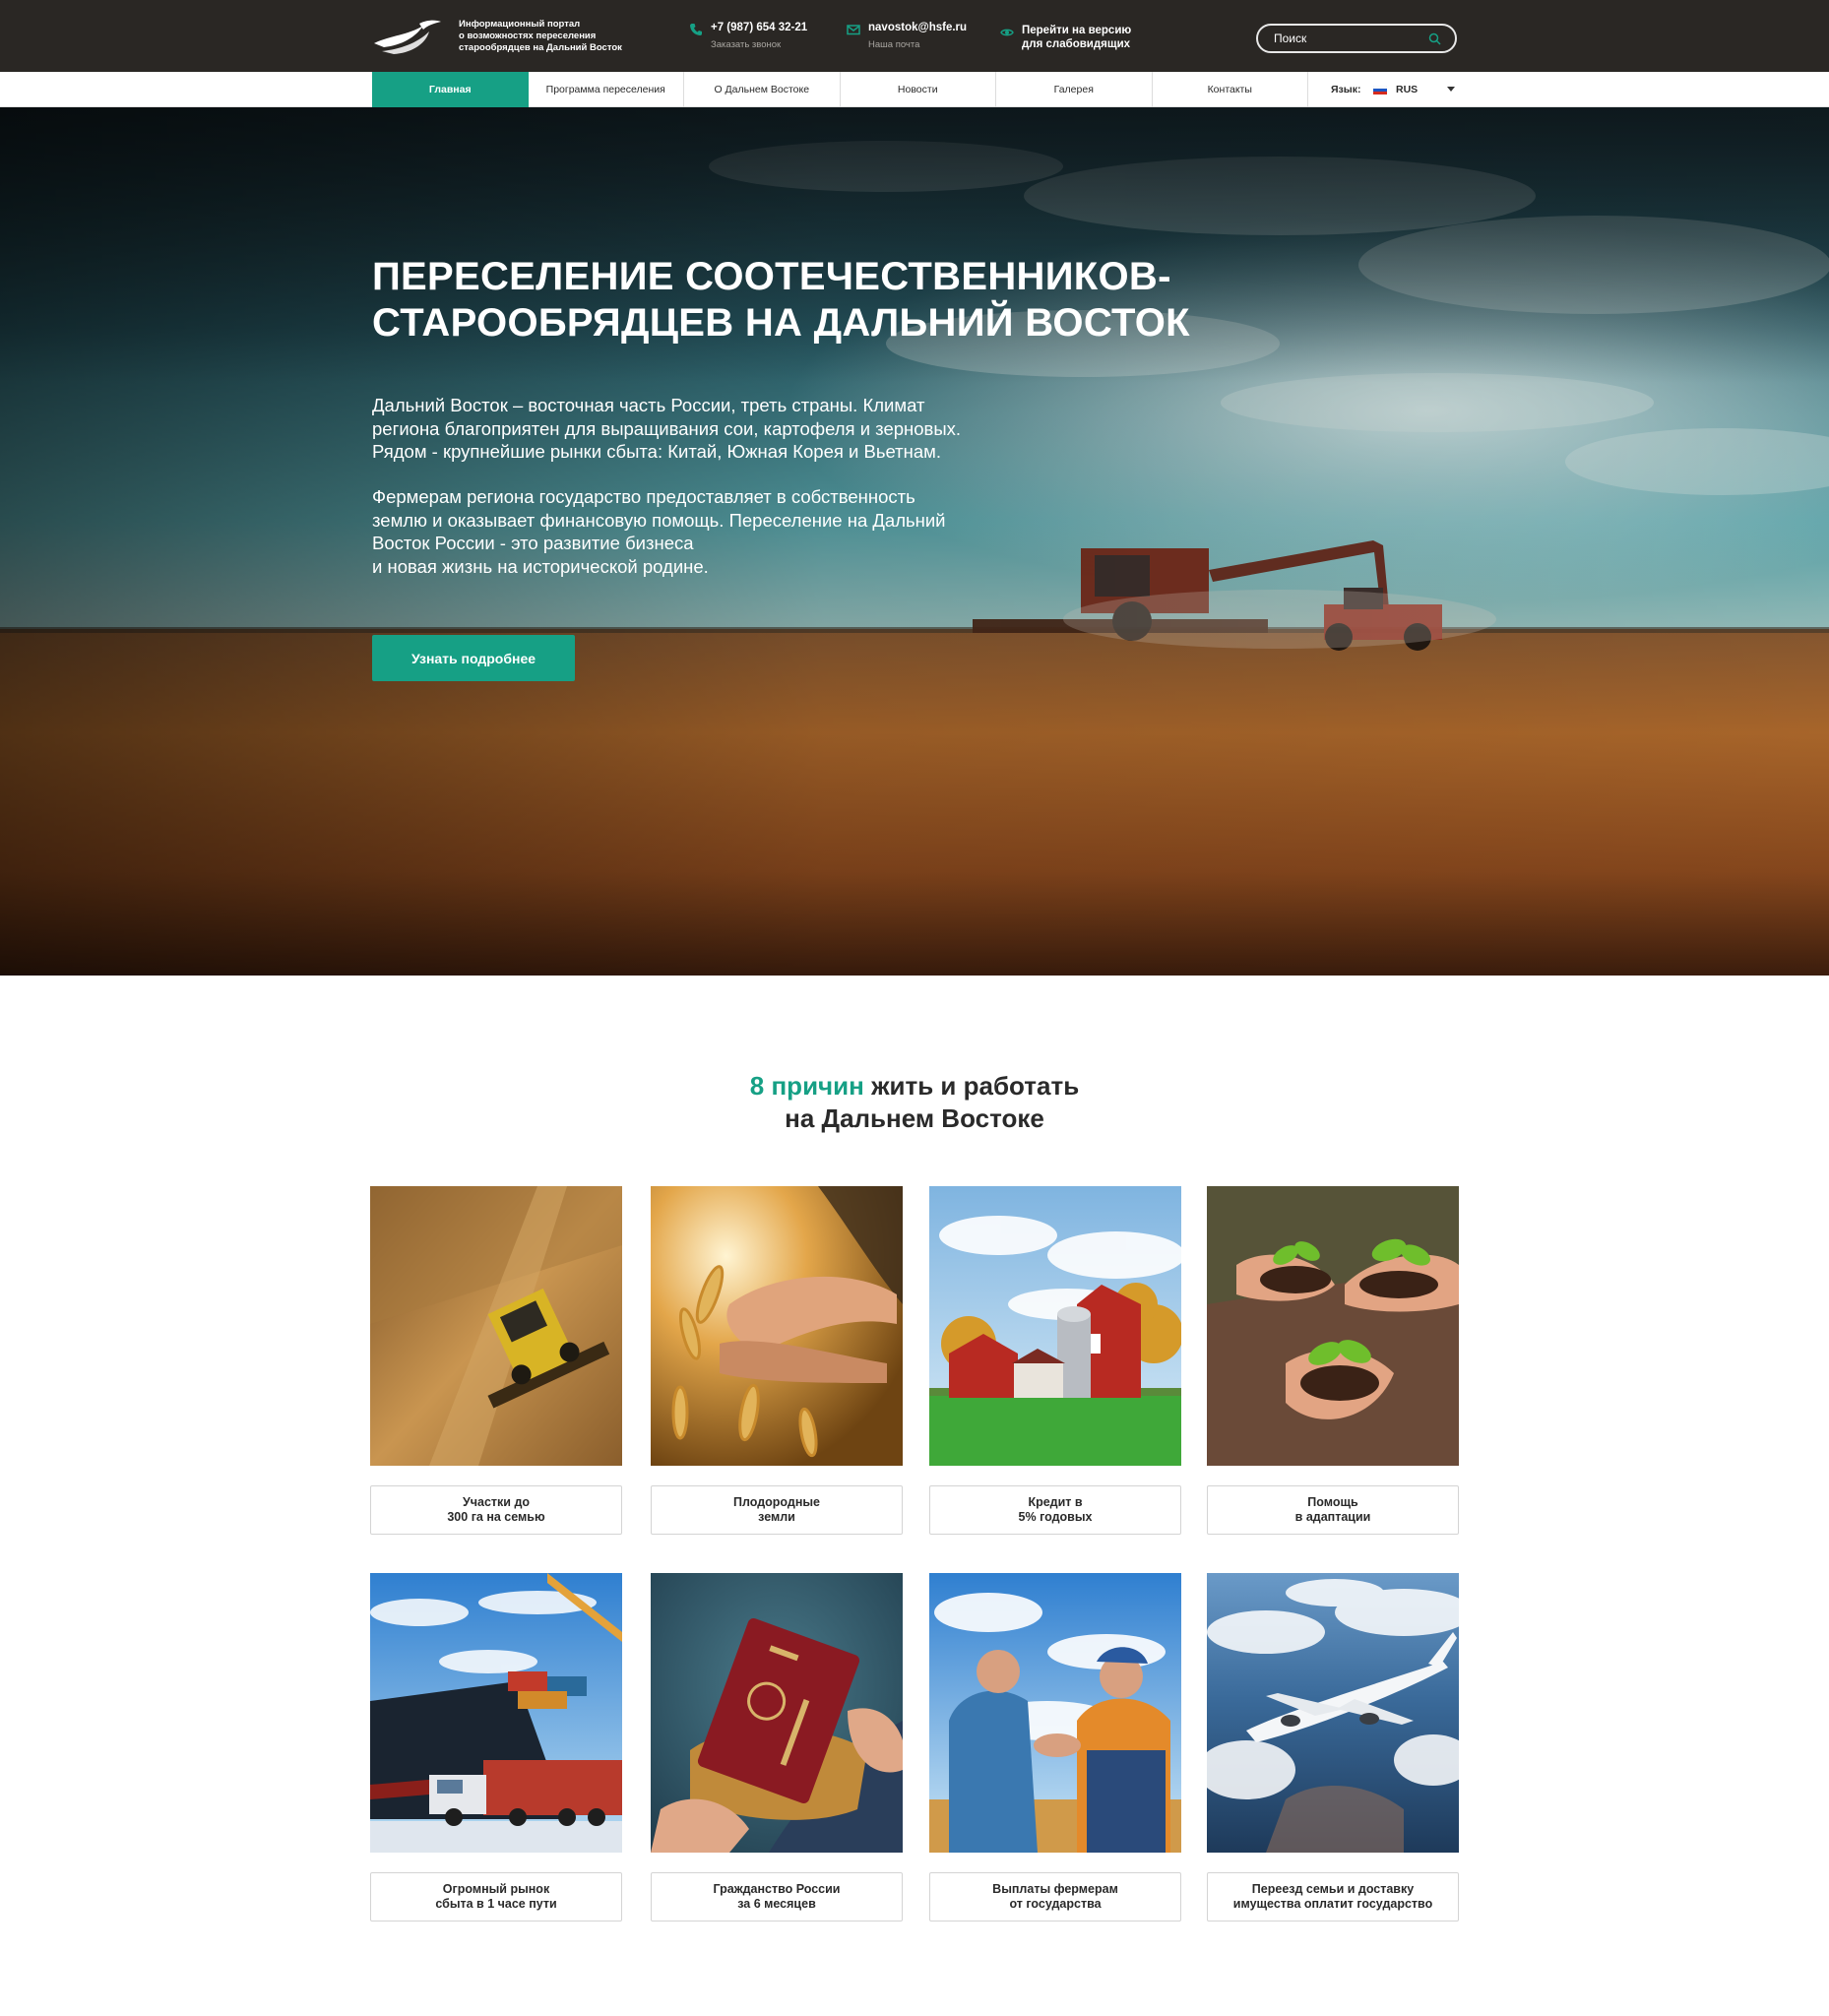 Image resolution: width=1829 pixels, height=2016 pixels. I want to click on nav-item-about: О Дальнем Востоке, so click(762, 89).